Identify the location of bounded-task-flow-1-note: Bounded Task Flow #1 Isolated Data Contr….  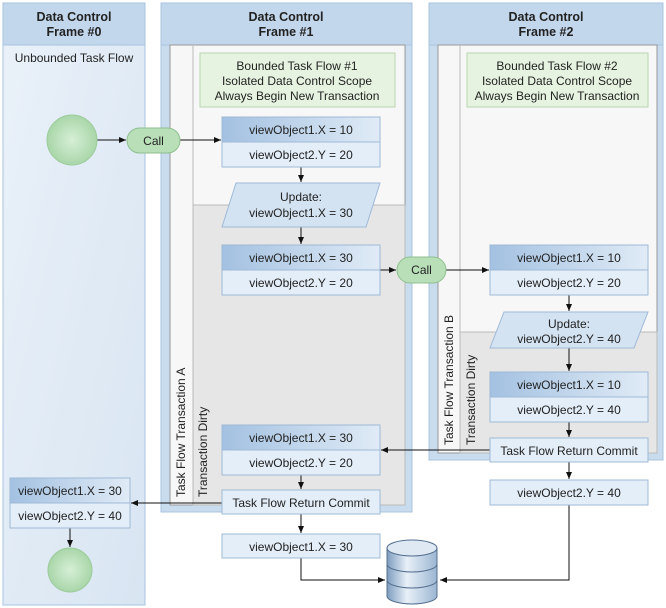
(297, 80).